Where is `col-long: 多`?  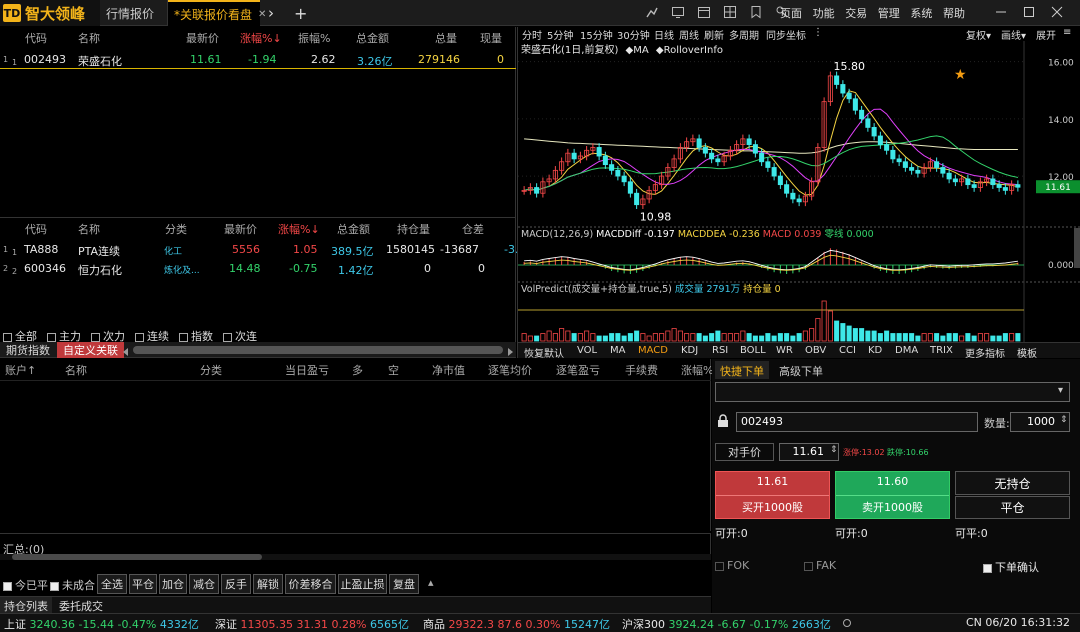
col-long: 多 is located at coordinates (357, 370).